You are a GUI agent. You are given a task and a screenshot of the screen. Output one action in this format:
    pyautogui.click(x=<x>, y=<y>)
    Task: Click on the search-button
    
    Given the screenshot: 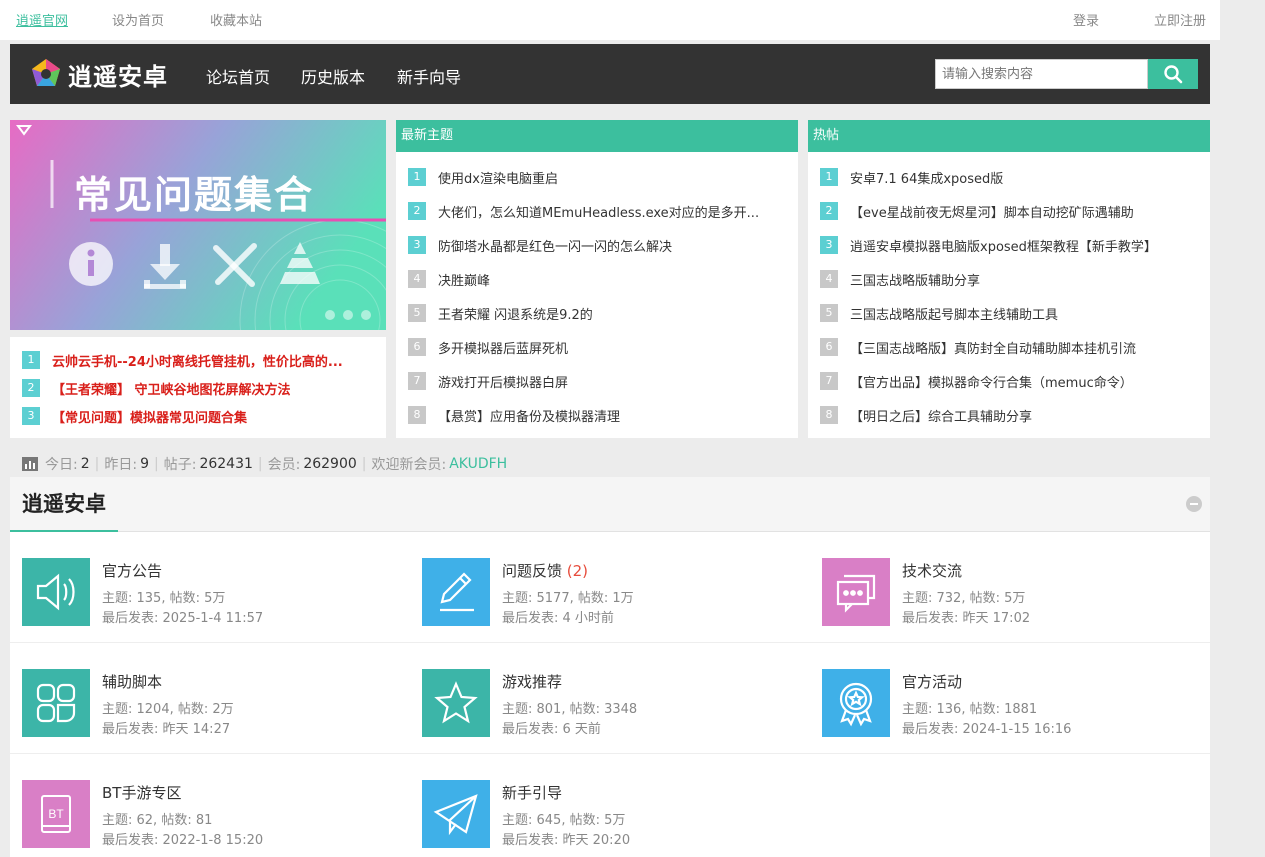 What is the action you would take?
    pyautogui.click(x=1173, y=74)
    